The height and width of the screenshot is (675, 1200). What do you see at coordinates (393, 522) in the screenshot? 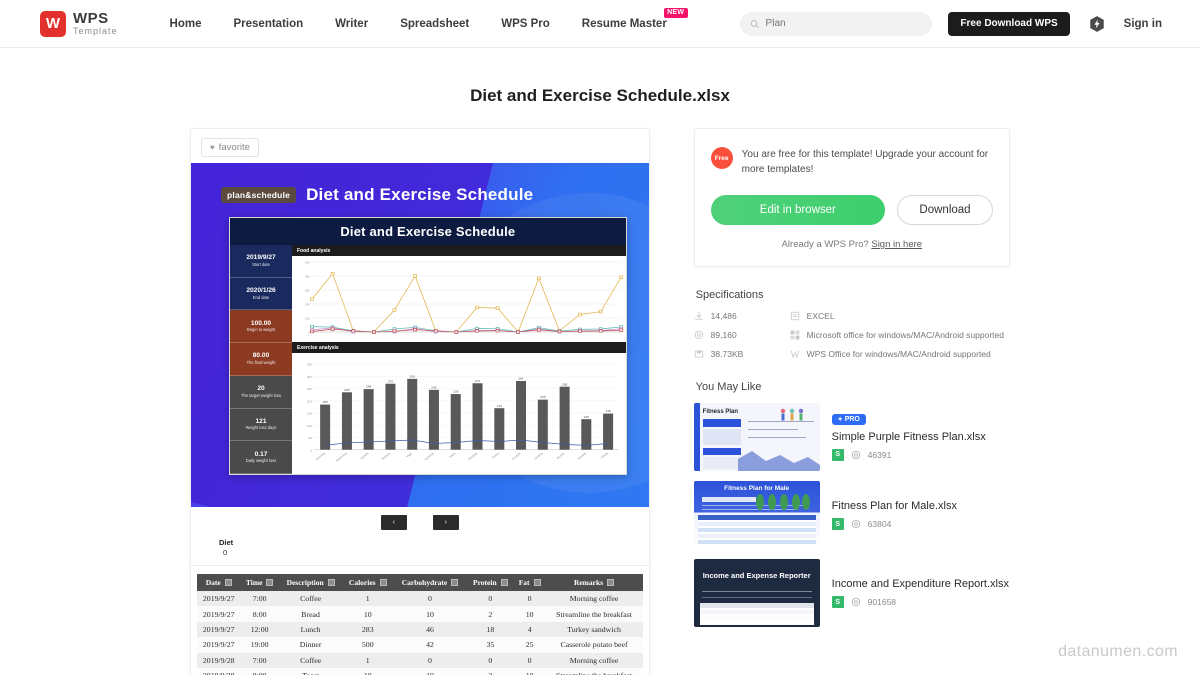
I see `preview-prev-button: ‹` at bounding box center [393, 522].